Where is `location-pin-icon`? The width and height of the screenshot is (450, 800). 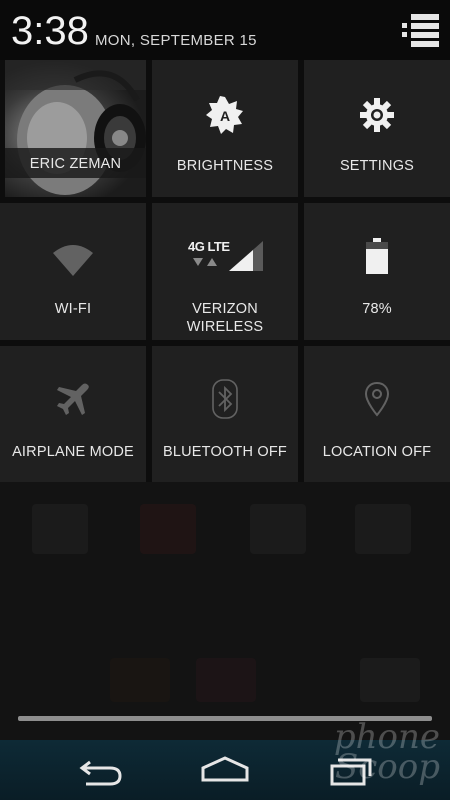
location-pin-icon is located at coordinates (377, 399).